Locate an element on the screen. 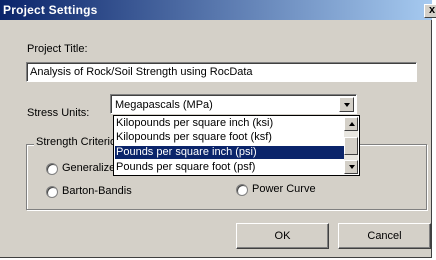 This screenshot has width=436, height=260. scrollbar-thumb is located at coordinates (351, 146).